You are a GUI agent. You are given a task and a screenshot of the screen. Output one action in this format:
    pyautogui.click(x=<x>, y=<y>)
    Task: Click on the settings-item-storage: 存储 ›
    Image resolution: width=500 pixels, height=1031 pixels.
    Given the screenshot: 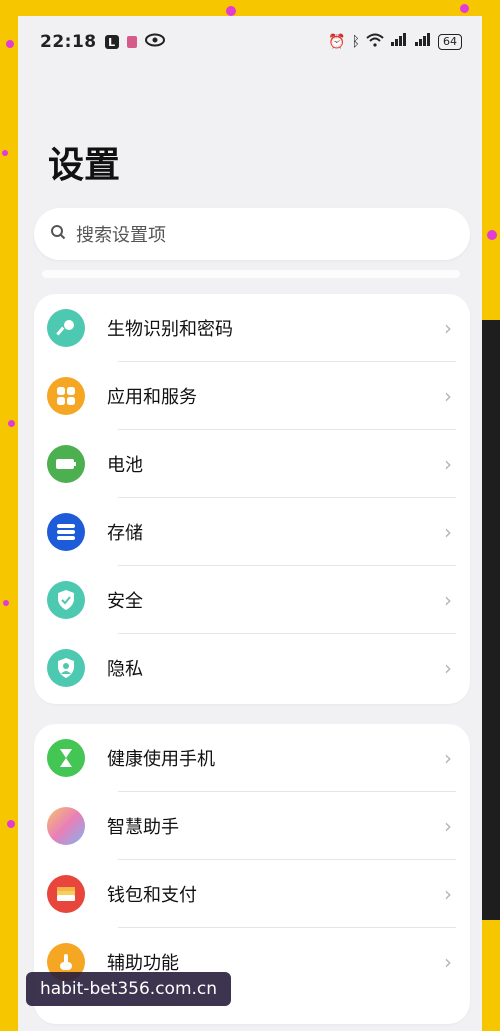 What is the action you would take?
    pyautogui.click(x=252, y=532)
    